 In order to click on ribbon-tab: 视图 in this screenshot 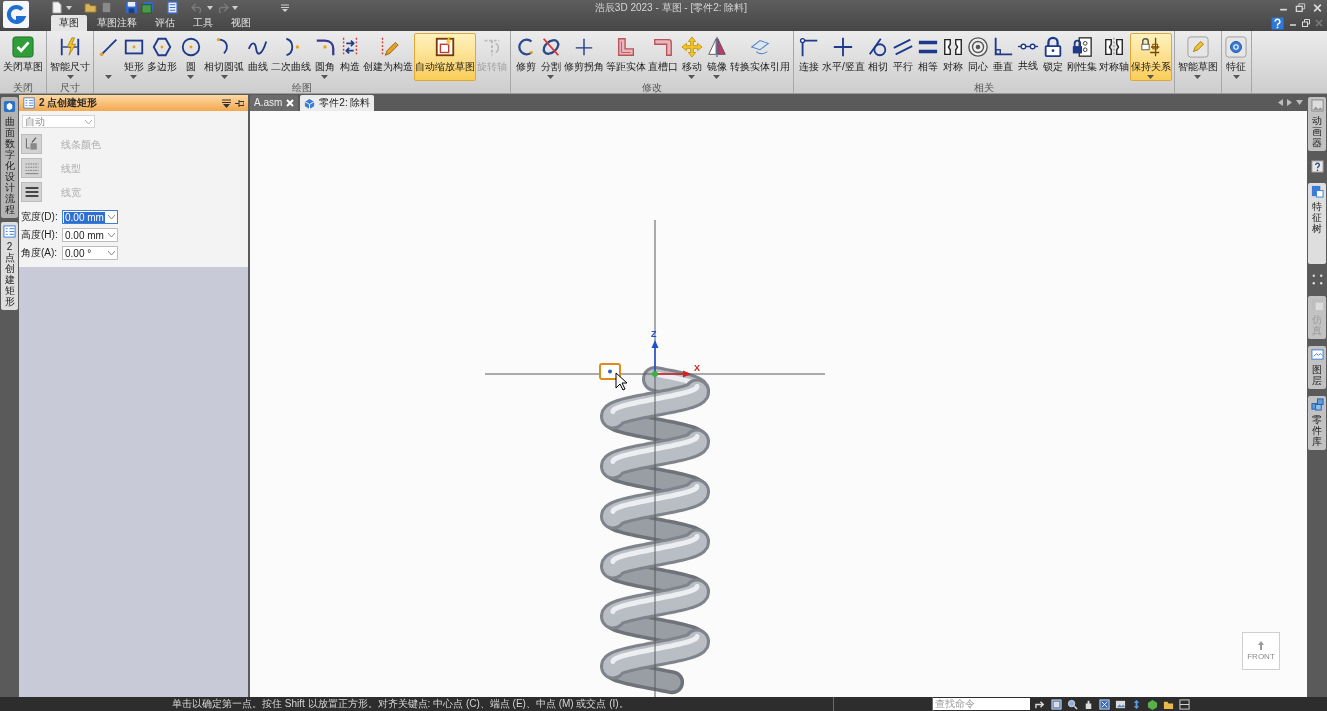, I will do `click(241, 23)`.